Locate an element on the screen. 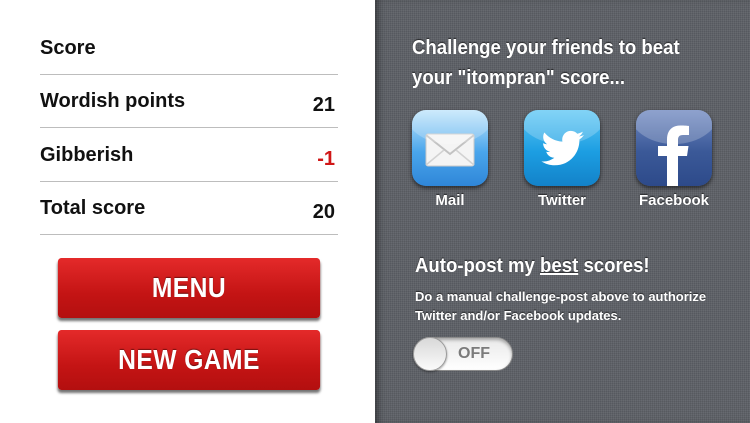  wordish-points-value: 21 is located at coordinates (323, 105).